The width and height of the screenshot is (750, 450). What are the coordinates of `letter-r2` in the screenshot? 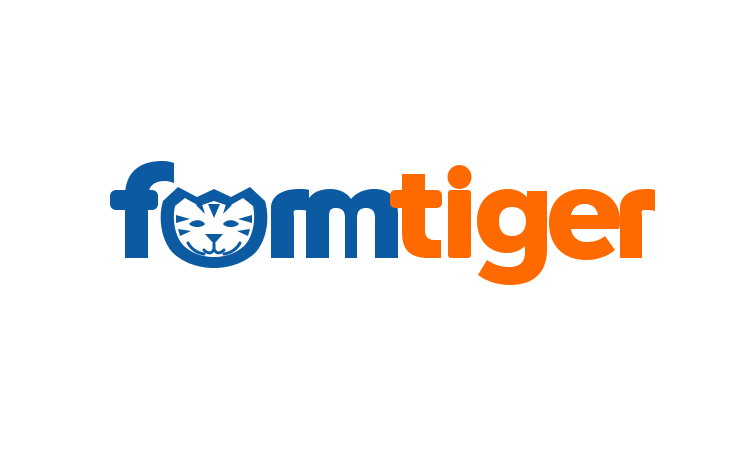 It's located at (637, 223).